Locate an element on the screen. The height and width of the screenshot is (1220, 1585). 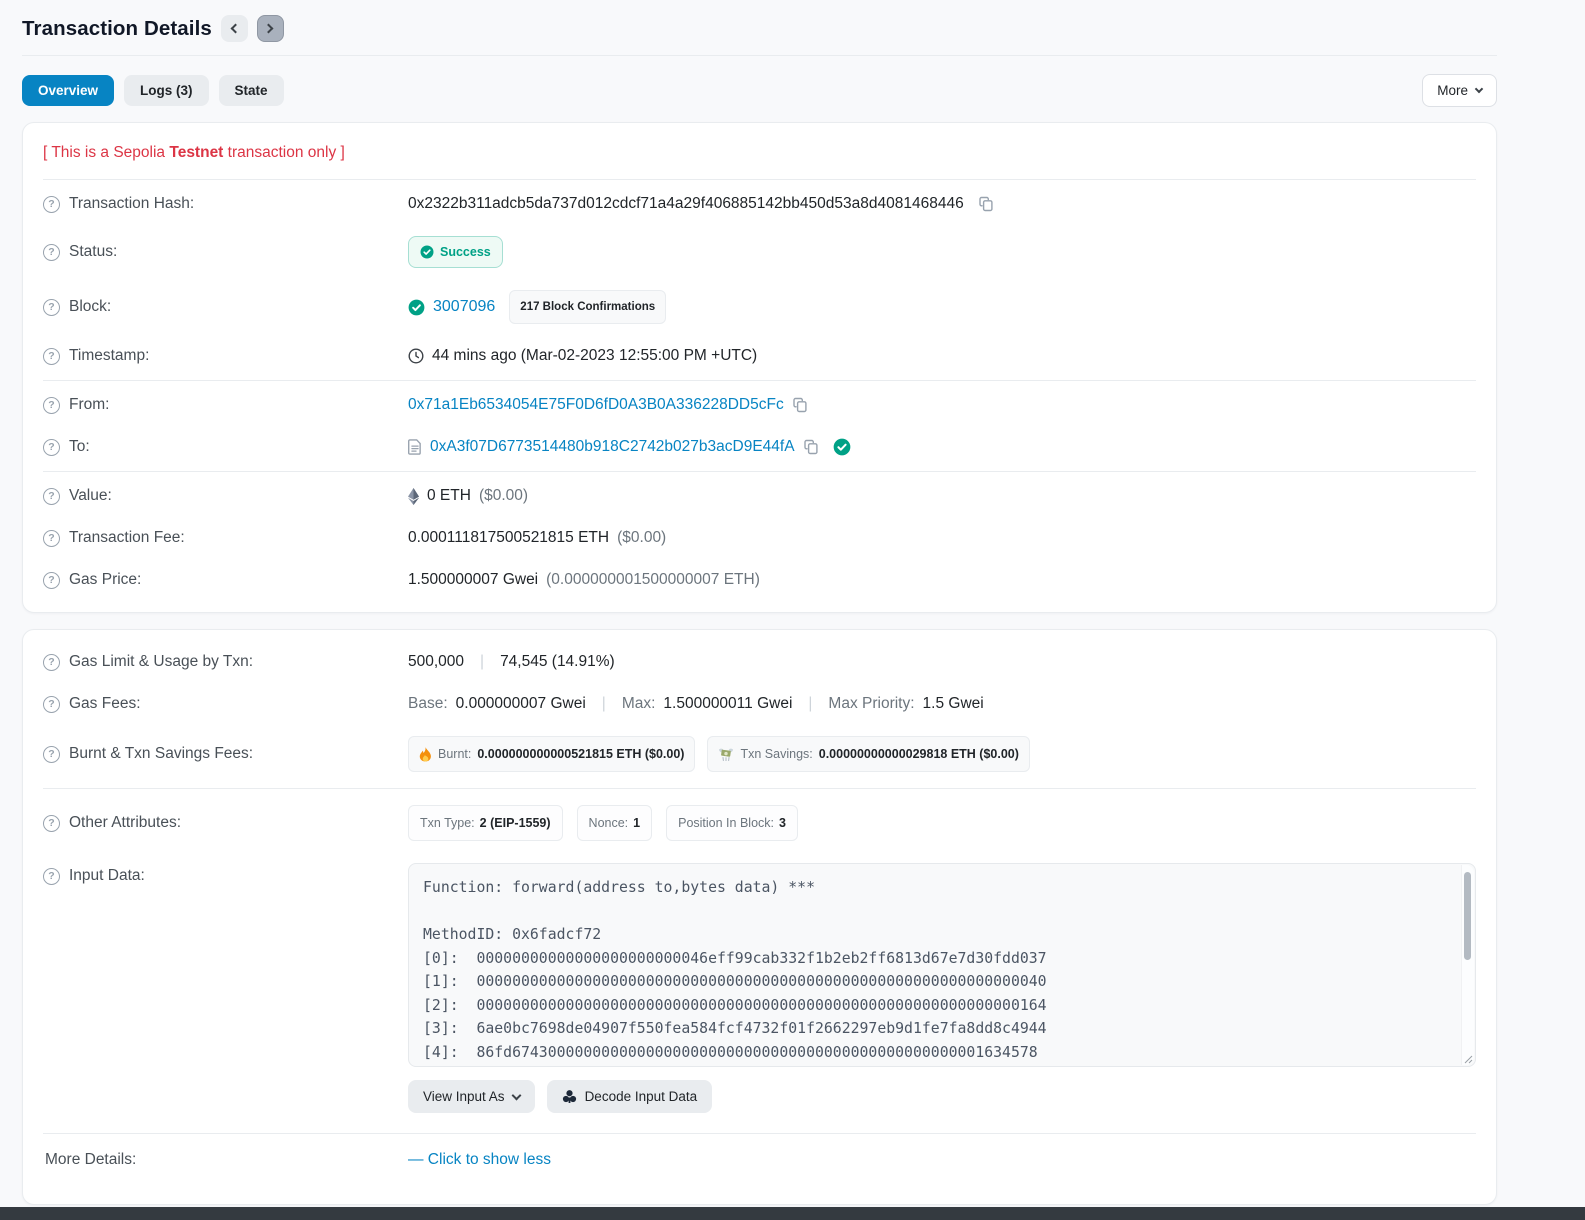
scrollbar-thumb is located at coordinates (1467, 916).